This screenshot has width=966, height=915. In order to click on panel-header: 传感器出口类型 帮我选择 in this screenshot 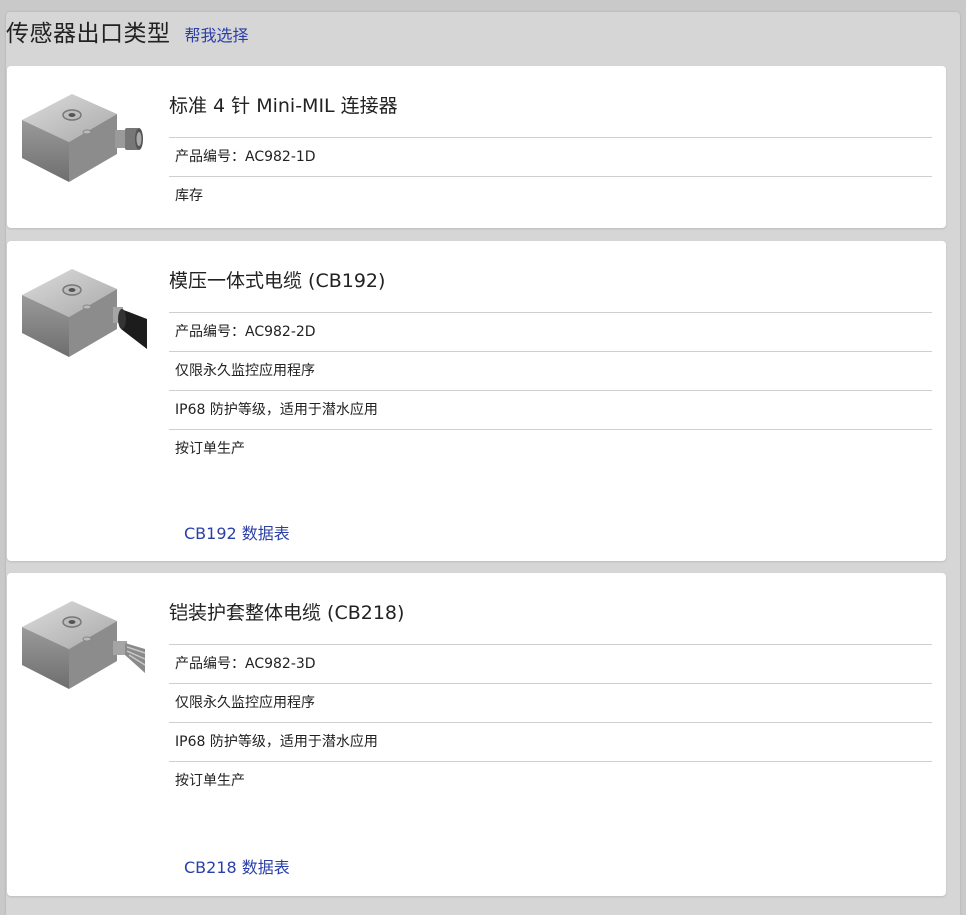, I will do `click(127, 39)`.